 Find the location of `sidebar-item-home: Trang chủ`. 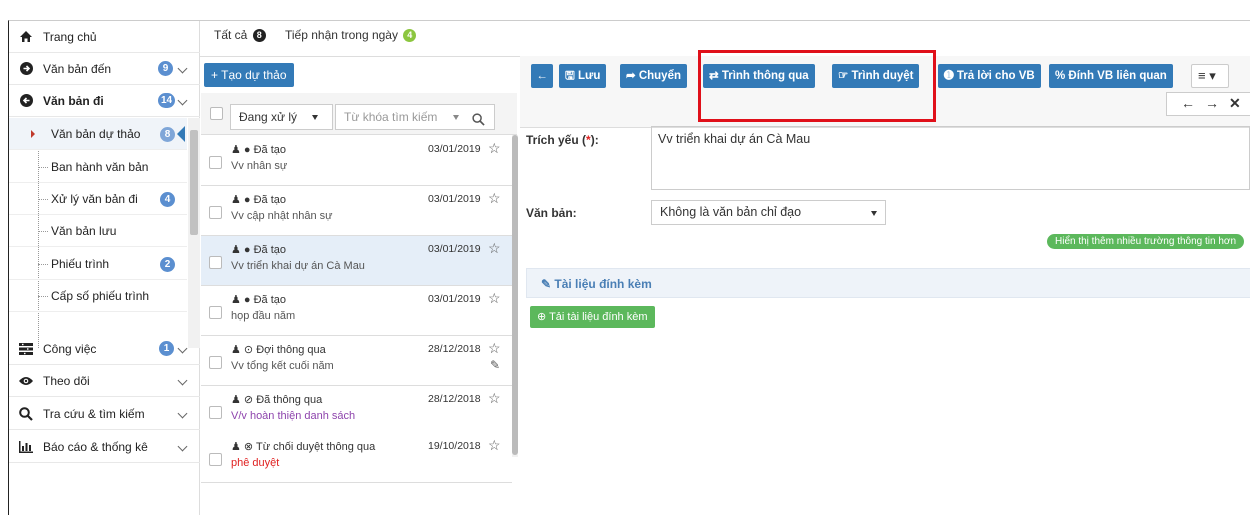

sidebar-item-home: Trang chủ is located at coordinates (104, 37).